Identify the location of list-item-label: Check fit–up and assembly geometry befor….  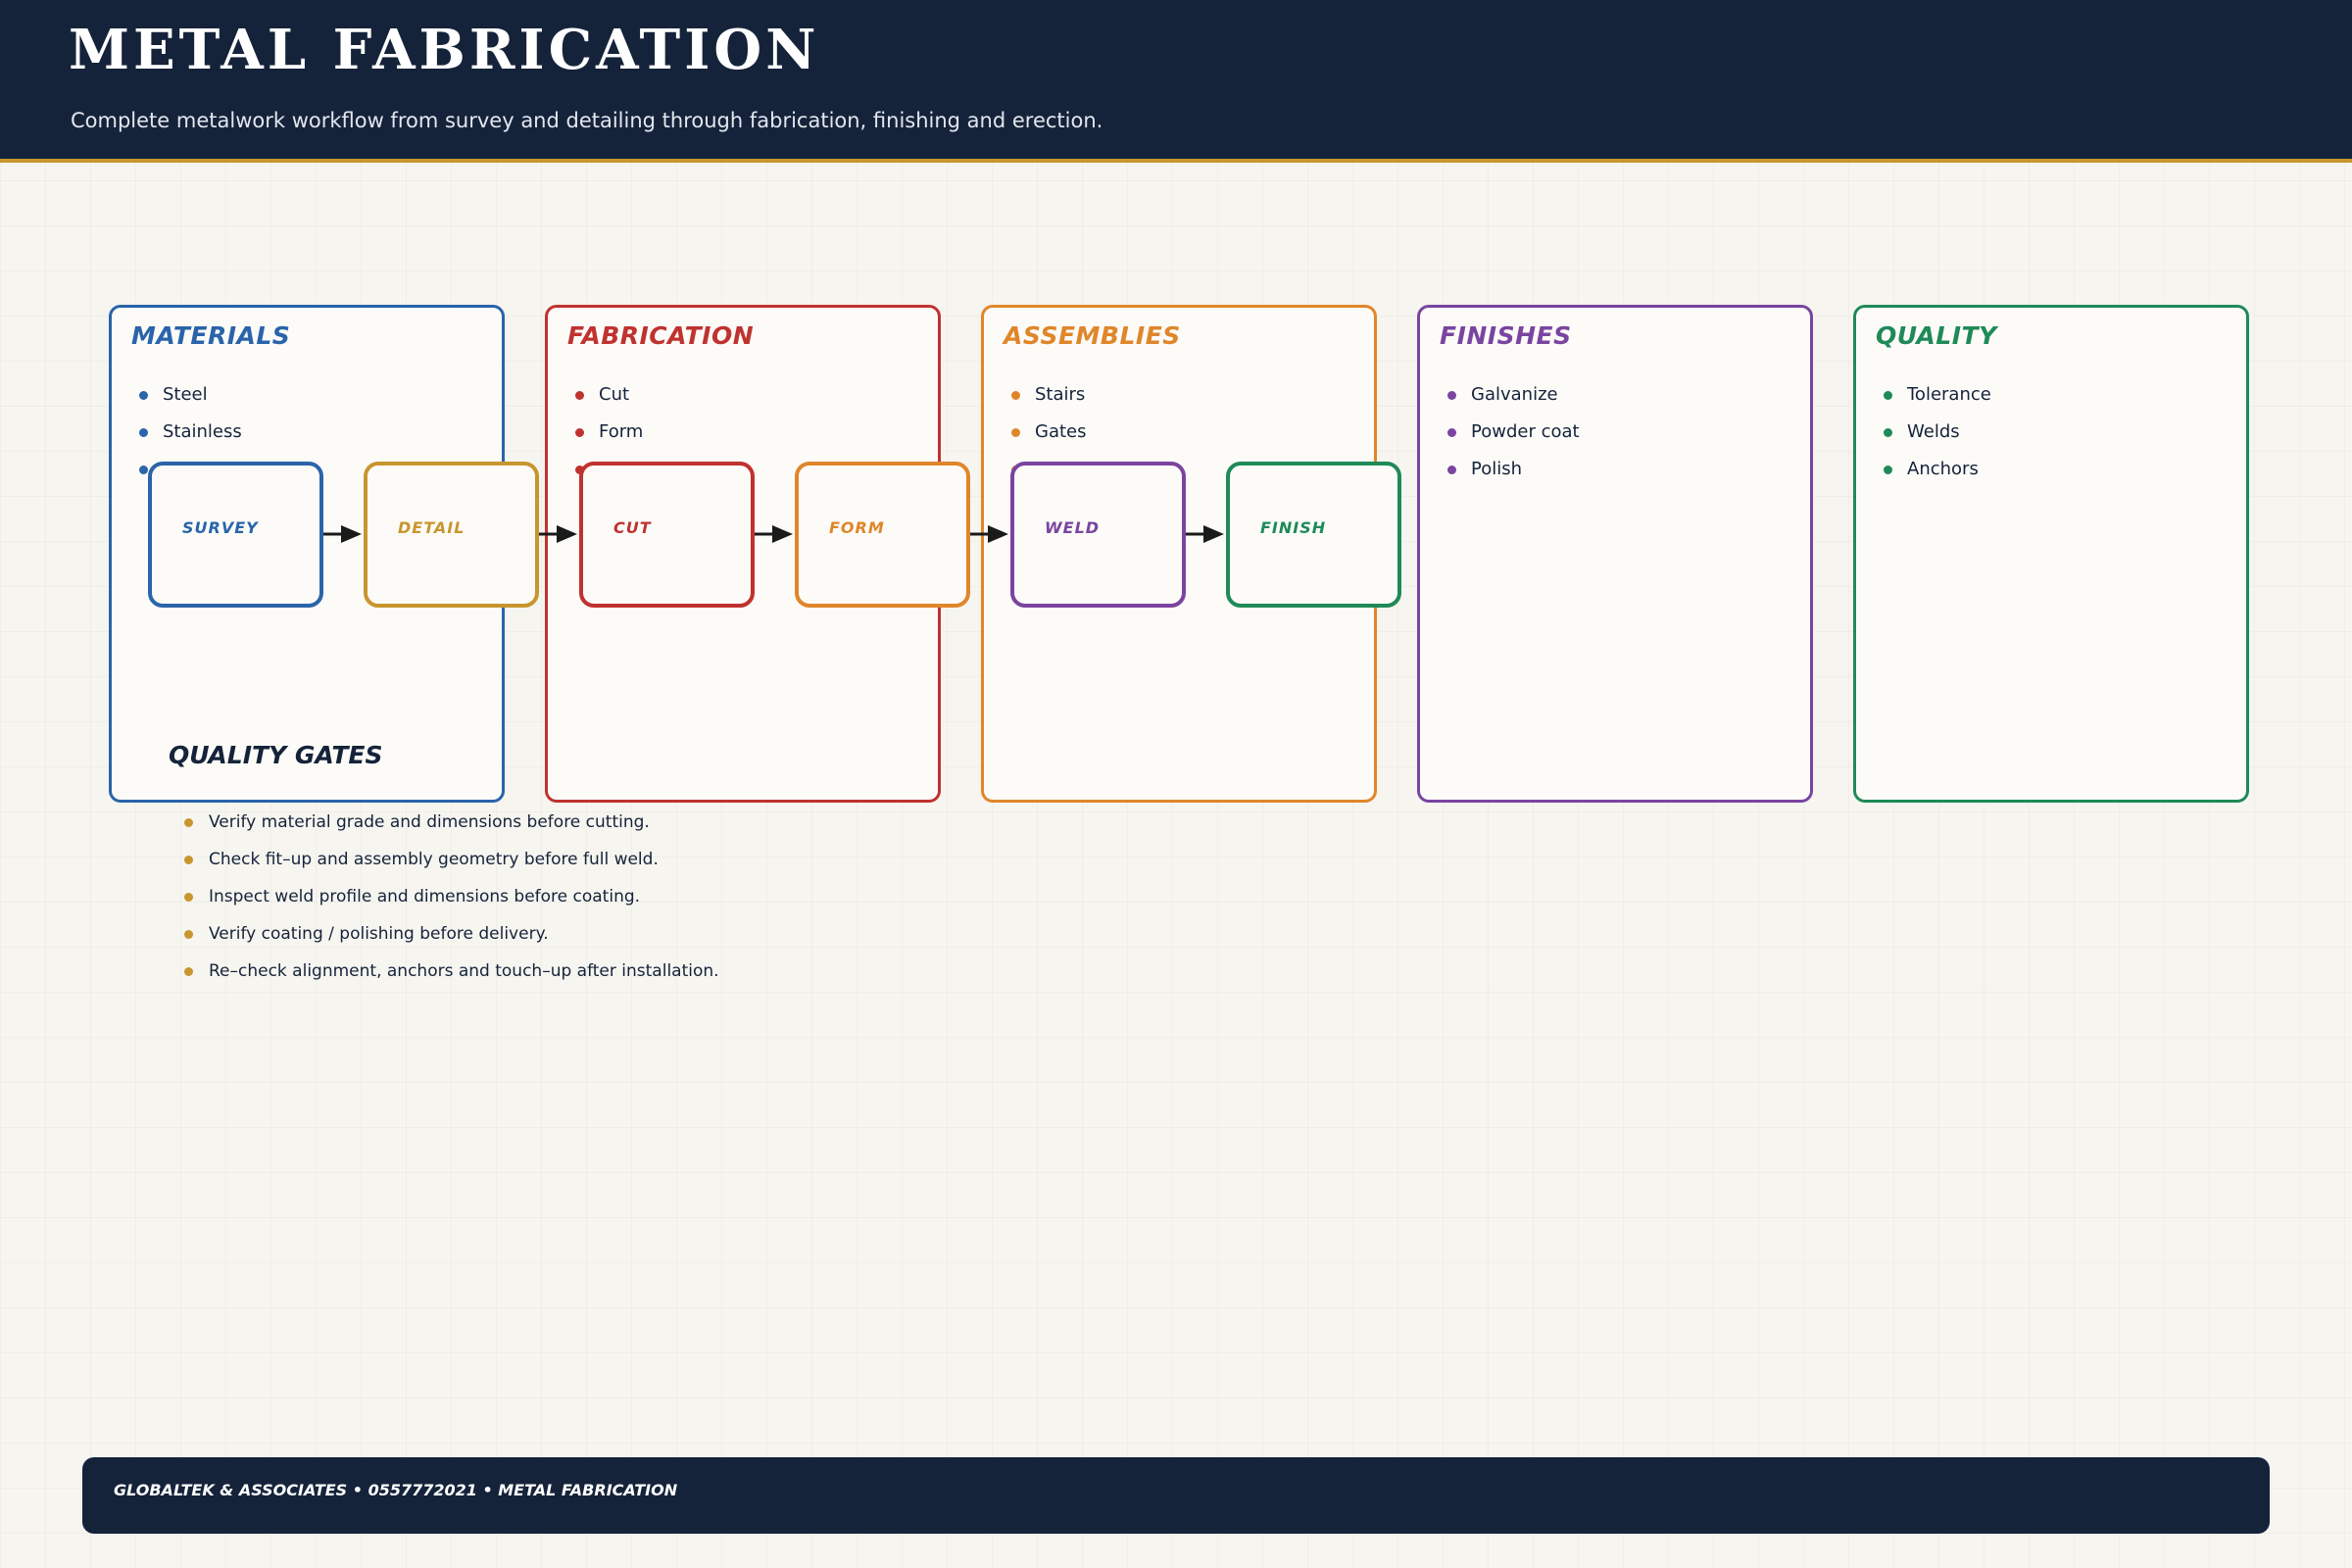
(434, 859).